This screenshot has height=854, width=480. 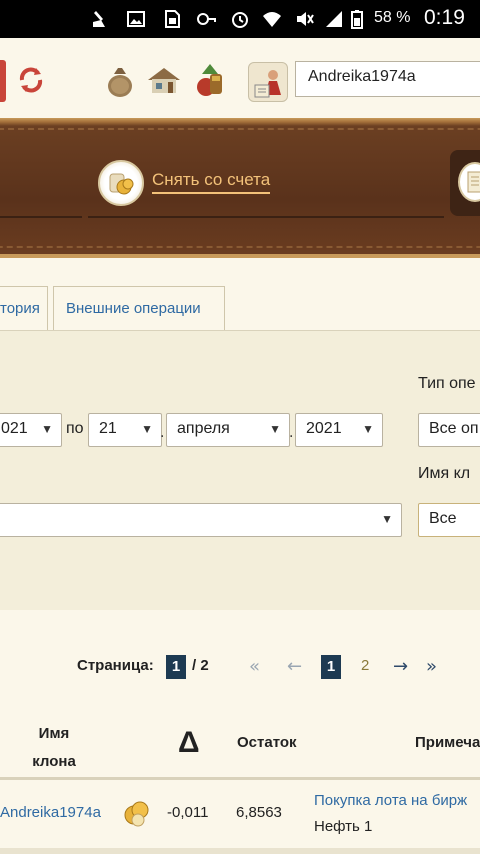 I want to click on page-2-link: 2, so click(x=365, y=665).